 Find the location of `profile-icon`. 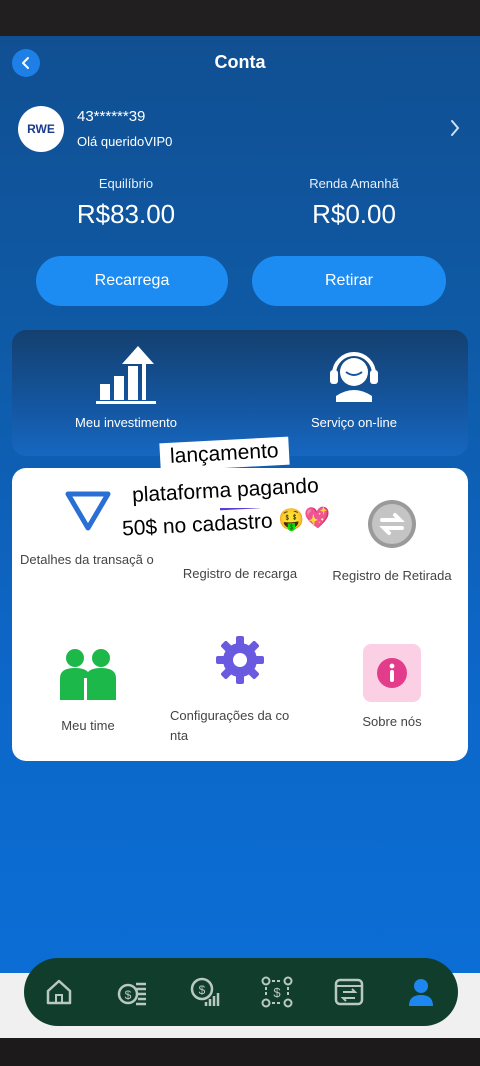

profile-icon is located at coordinates (421, 992).